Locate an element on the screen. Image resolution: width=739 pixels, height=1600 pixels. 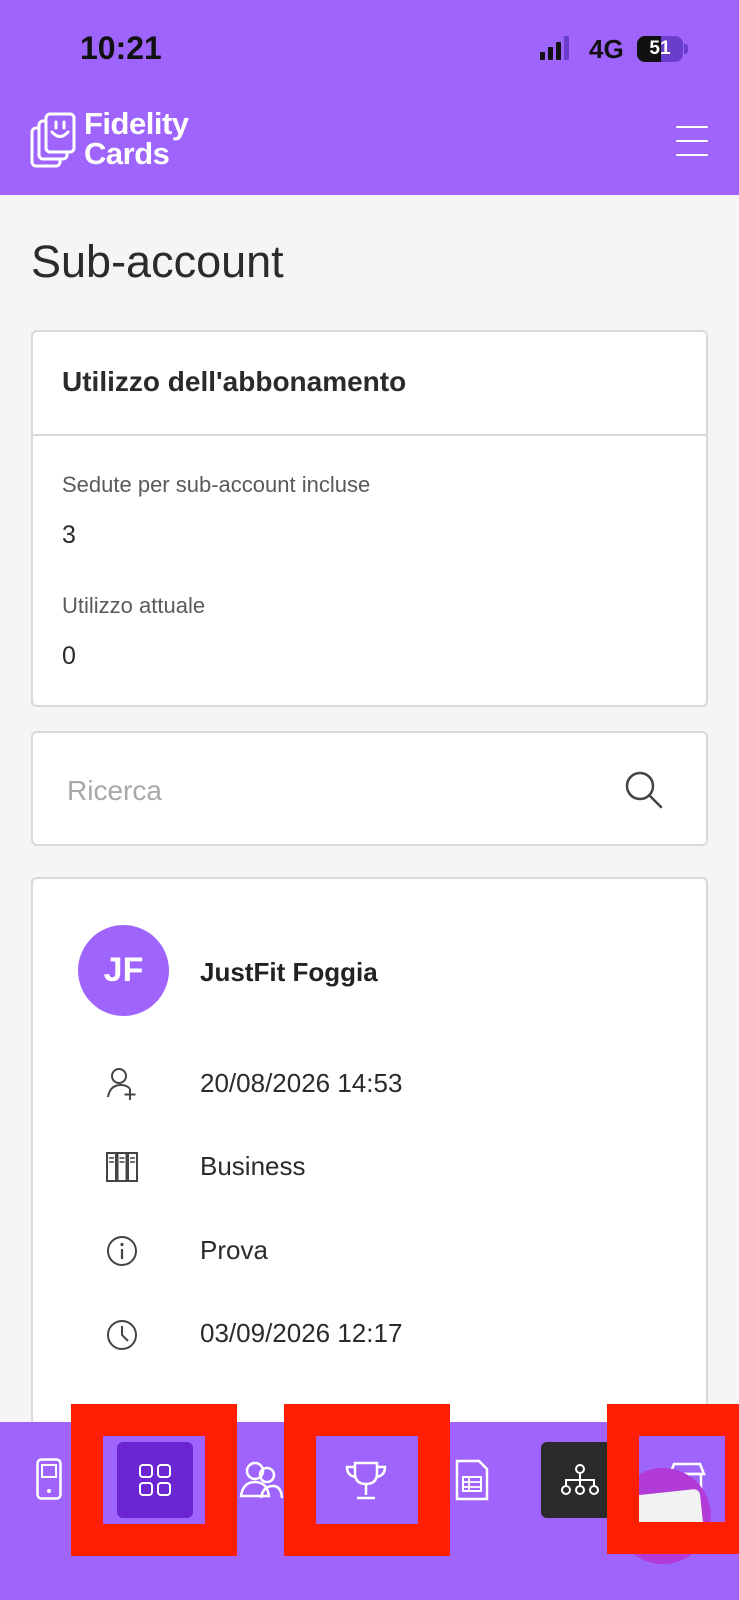
avatar: JF is located at coordinates (123, 970).